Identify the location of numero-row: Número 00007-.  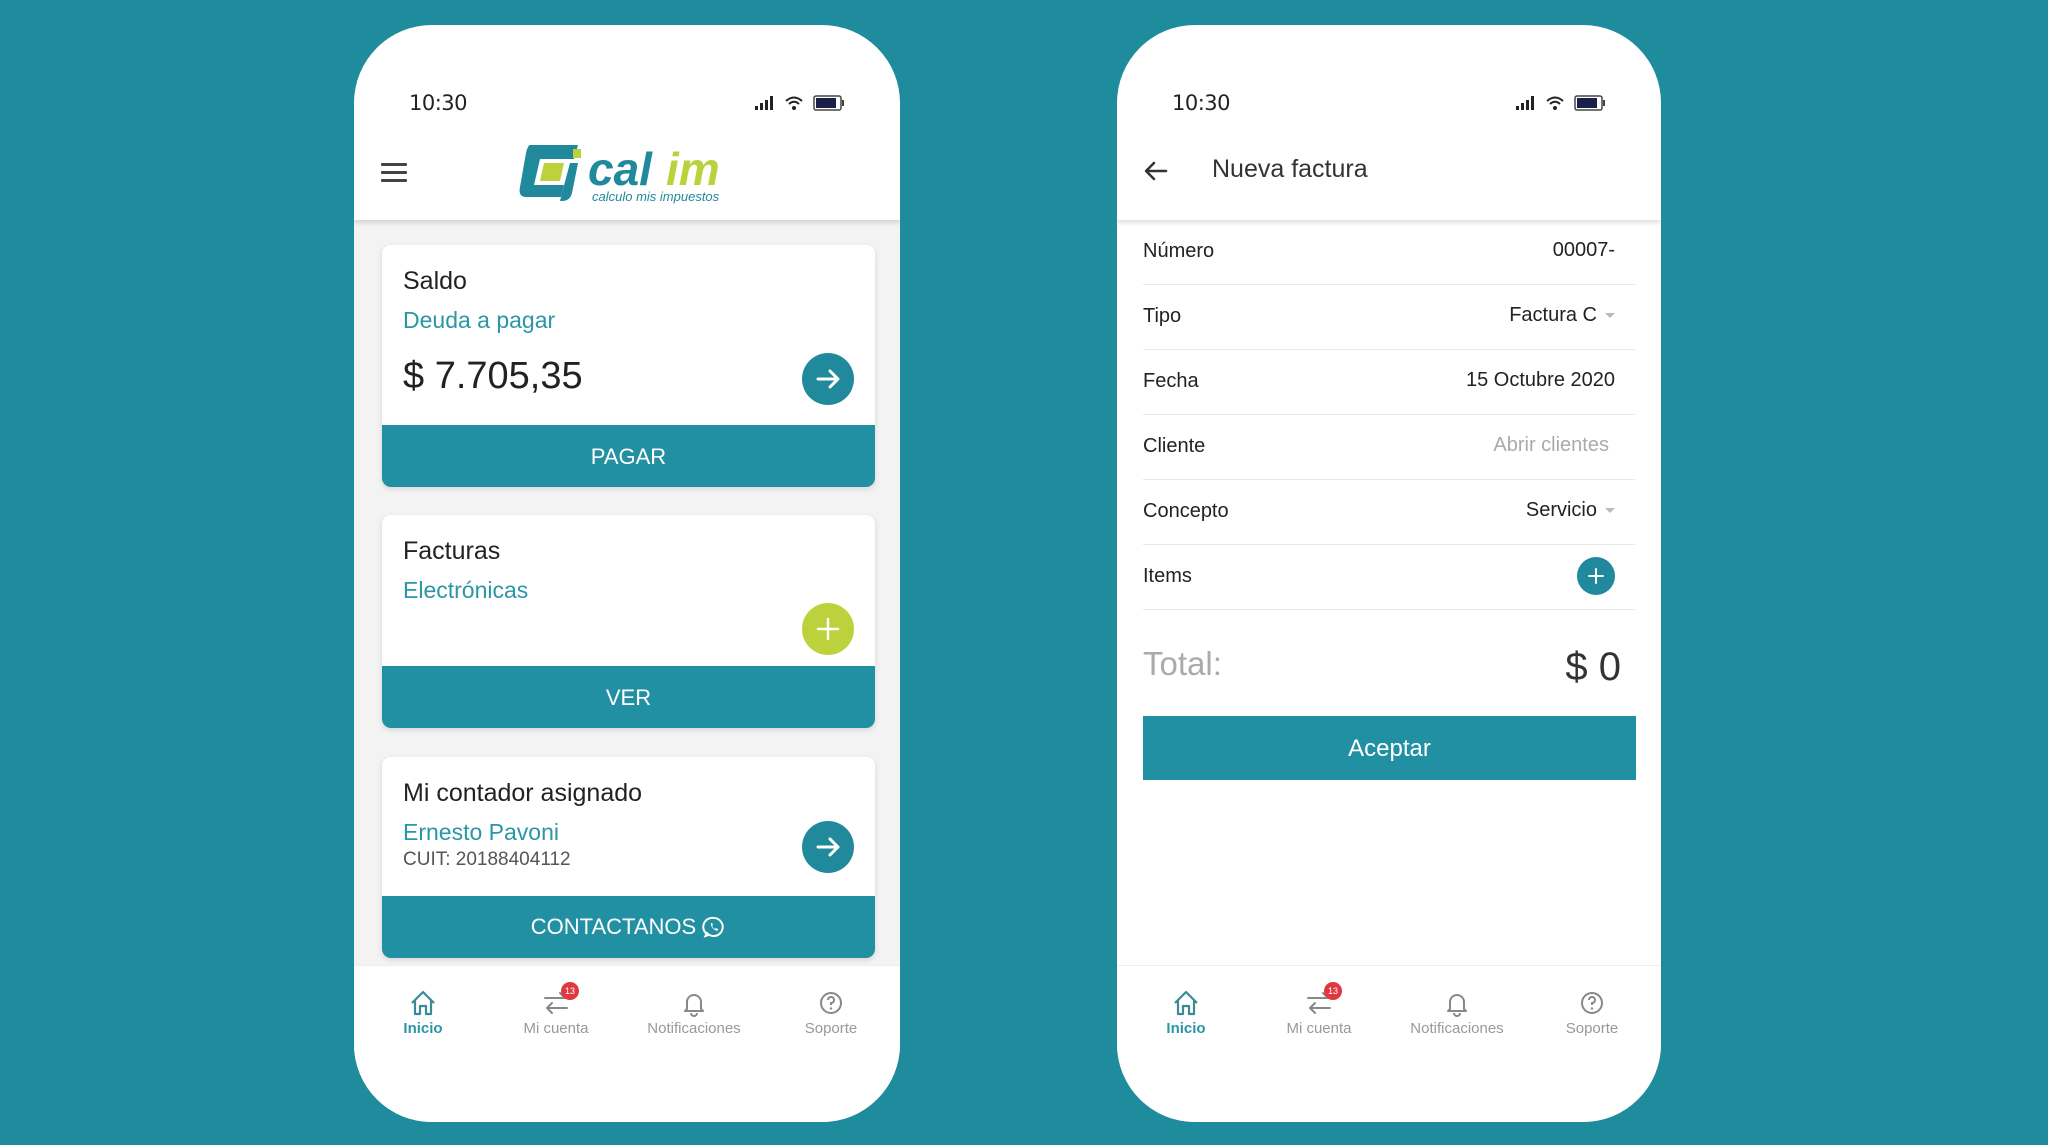
(1389, 252).